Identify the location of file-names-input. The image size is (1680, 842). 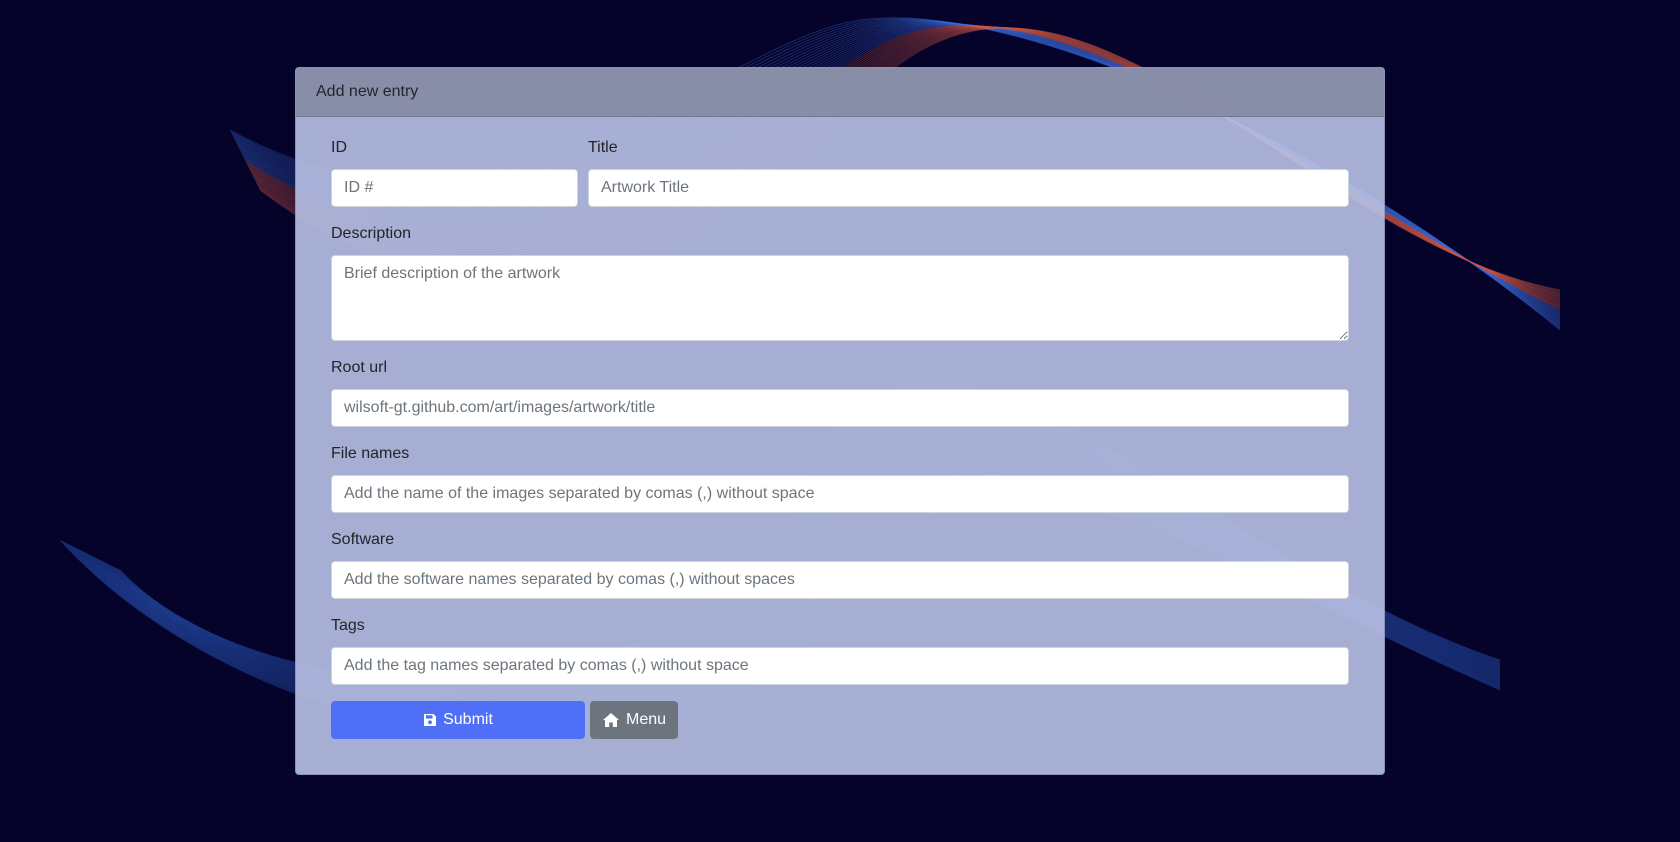
(840, 494).